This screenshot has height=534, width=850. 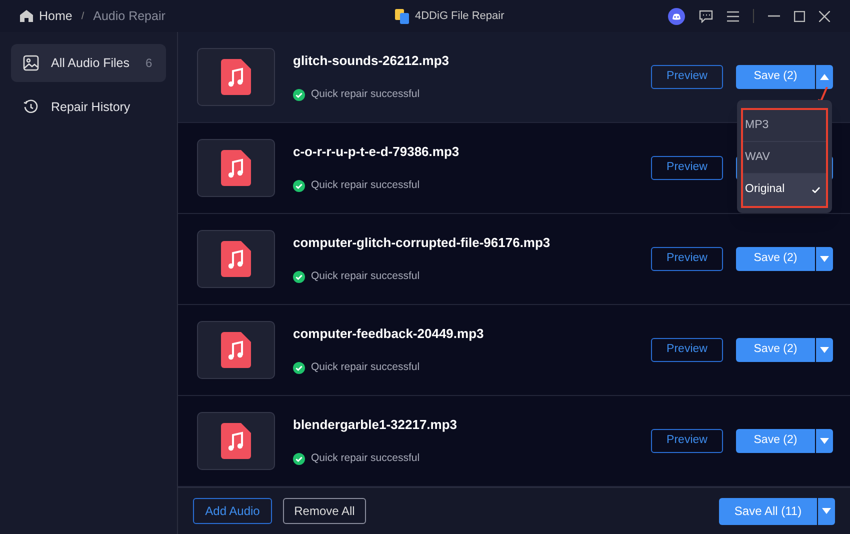 I want to click on sidebar-item: Repair History, so click(x=88, y=107).